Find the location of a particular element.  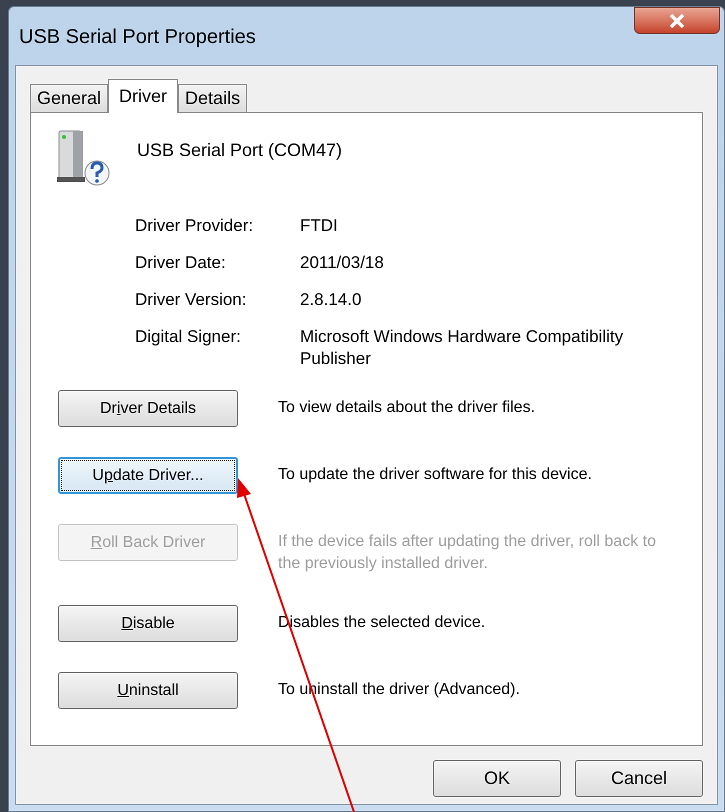

action-button: Driver Details is located at coordinates (148, 408).